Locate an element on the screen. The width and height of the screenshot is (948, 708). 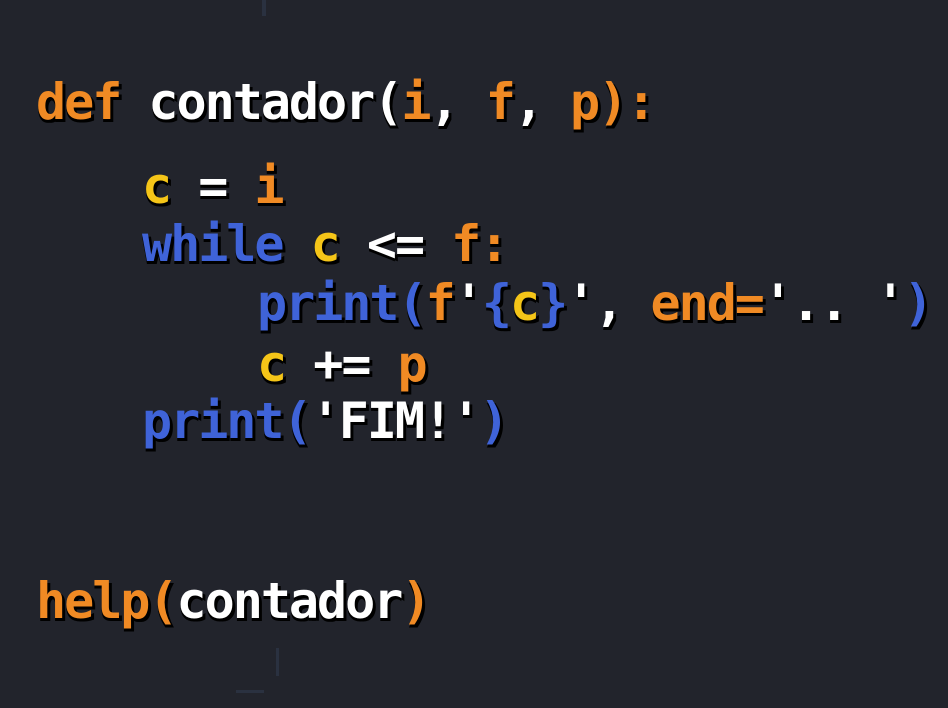
code-line-print-c: print(f'{c}', end='.. ') is located at coordinates (595, 303).